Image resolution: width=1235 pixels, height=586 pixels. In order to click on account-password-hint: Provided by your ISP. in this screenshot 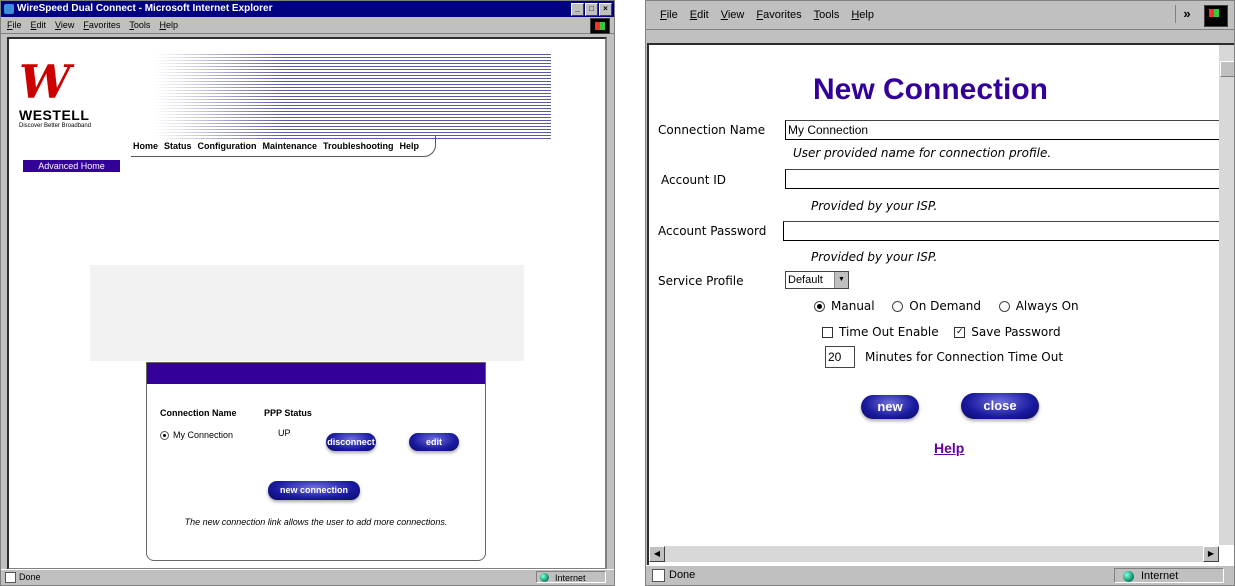, I will do `click(874, 257)`.